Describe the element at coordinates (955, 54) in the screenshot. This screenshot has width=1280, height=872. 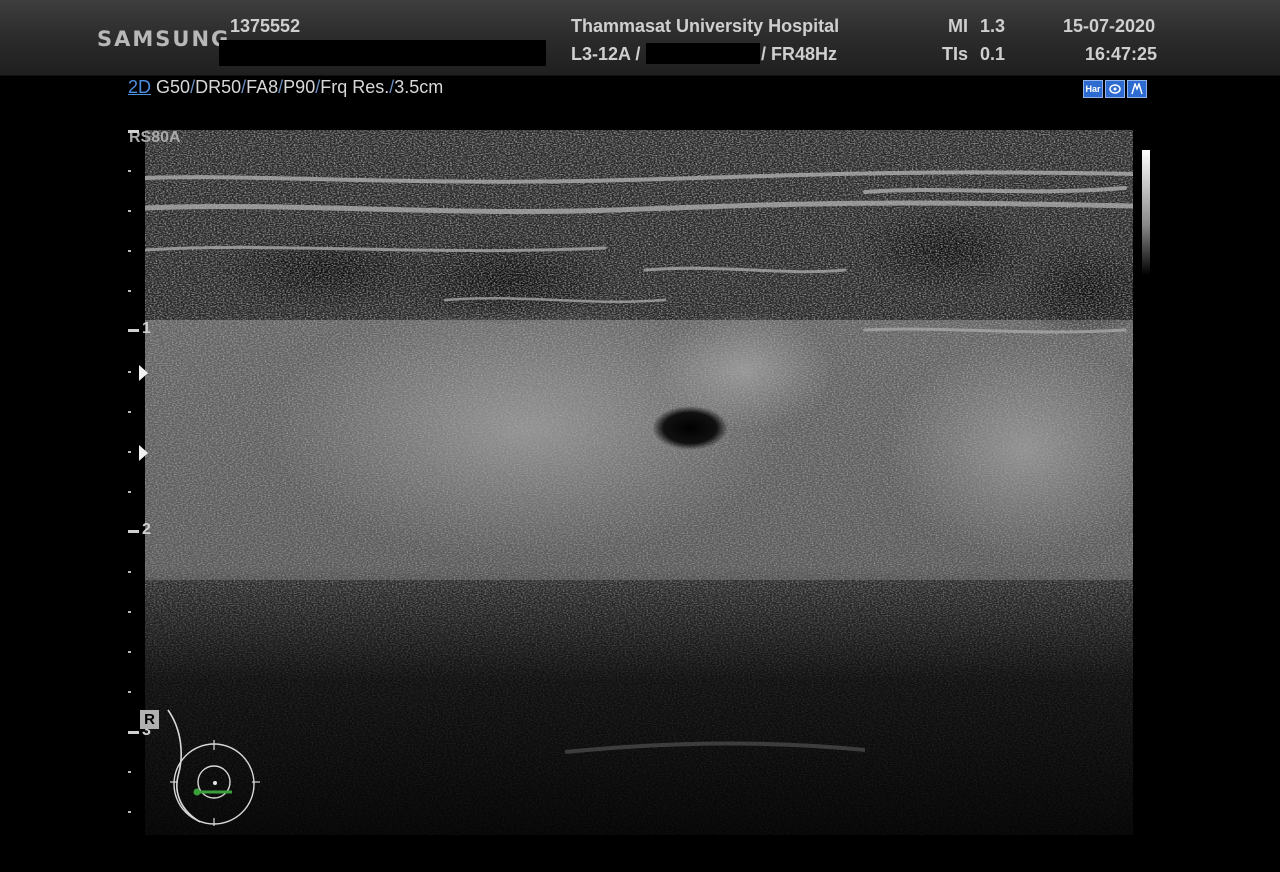
I see `tis-label: TIs` at that location.